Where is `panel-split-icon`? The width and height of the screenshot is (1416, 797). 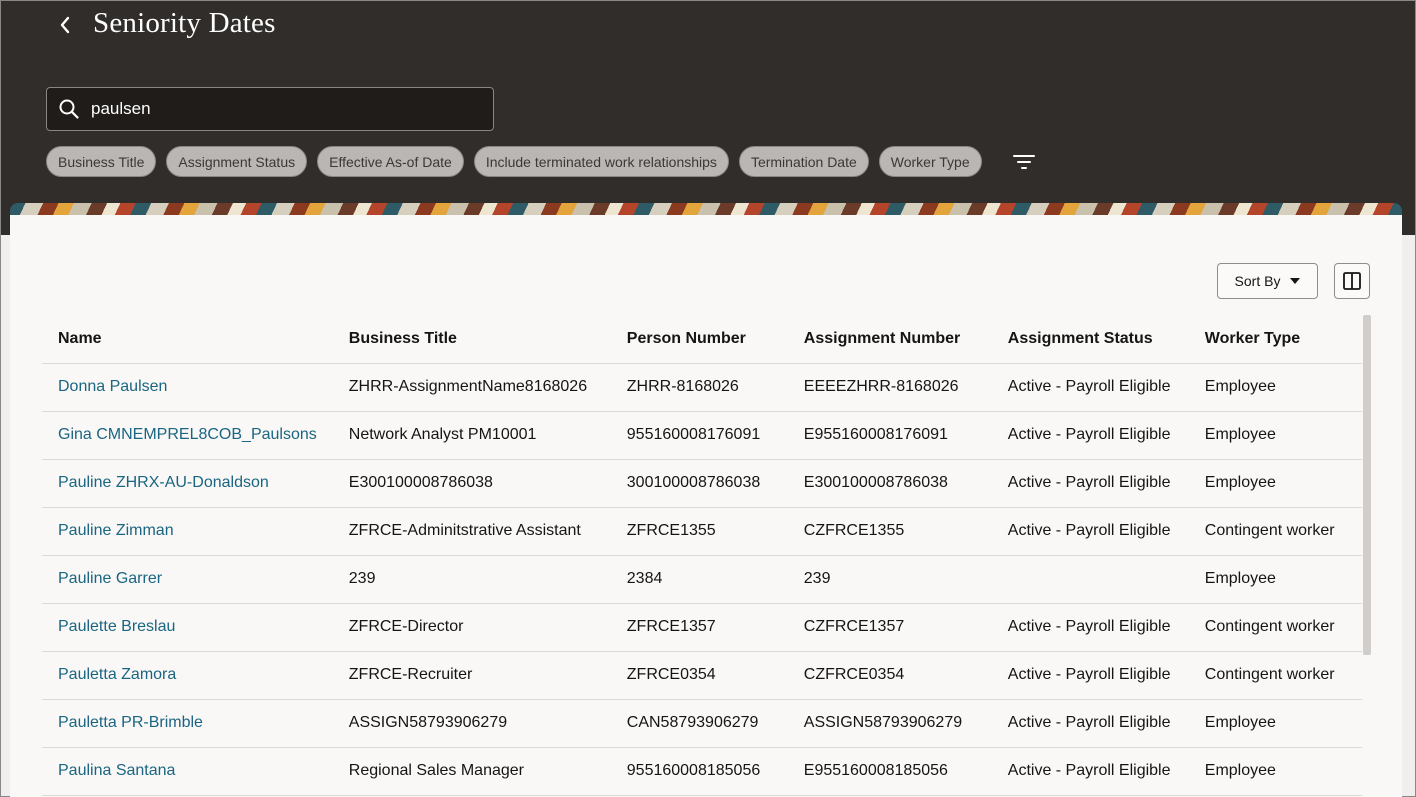 panel-split-icon is located at coordinates (1352, 281).